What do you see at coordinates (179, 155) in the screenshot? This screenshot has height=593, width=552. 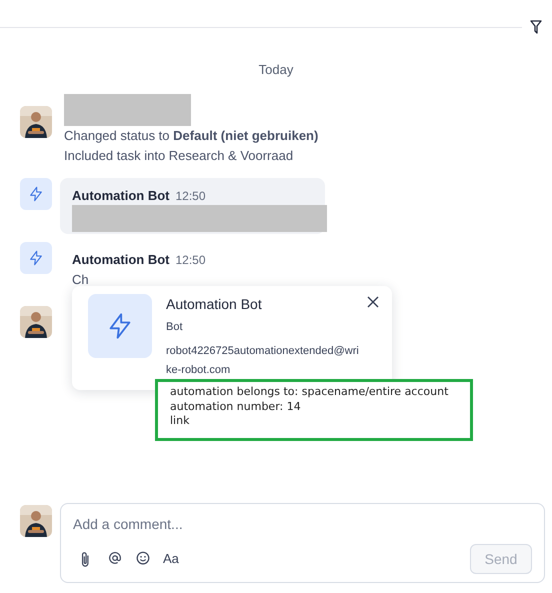 I see `activity-text: Included task into Research & Voorraad` at bounding box center [179, 155].